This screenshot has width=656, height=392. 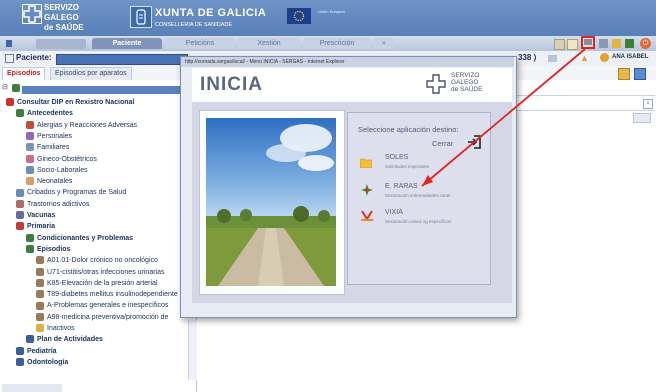 What do you see at coordinates (9, 58) in the screenshot?
I see `patient-checkbox` at bounding box center [9, 58].